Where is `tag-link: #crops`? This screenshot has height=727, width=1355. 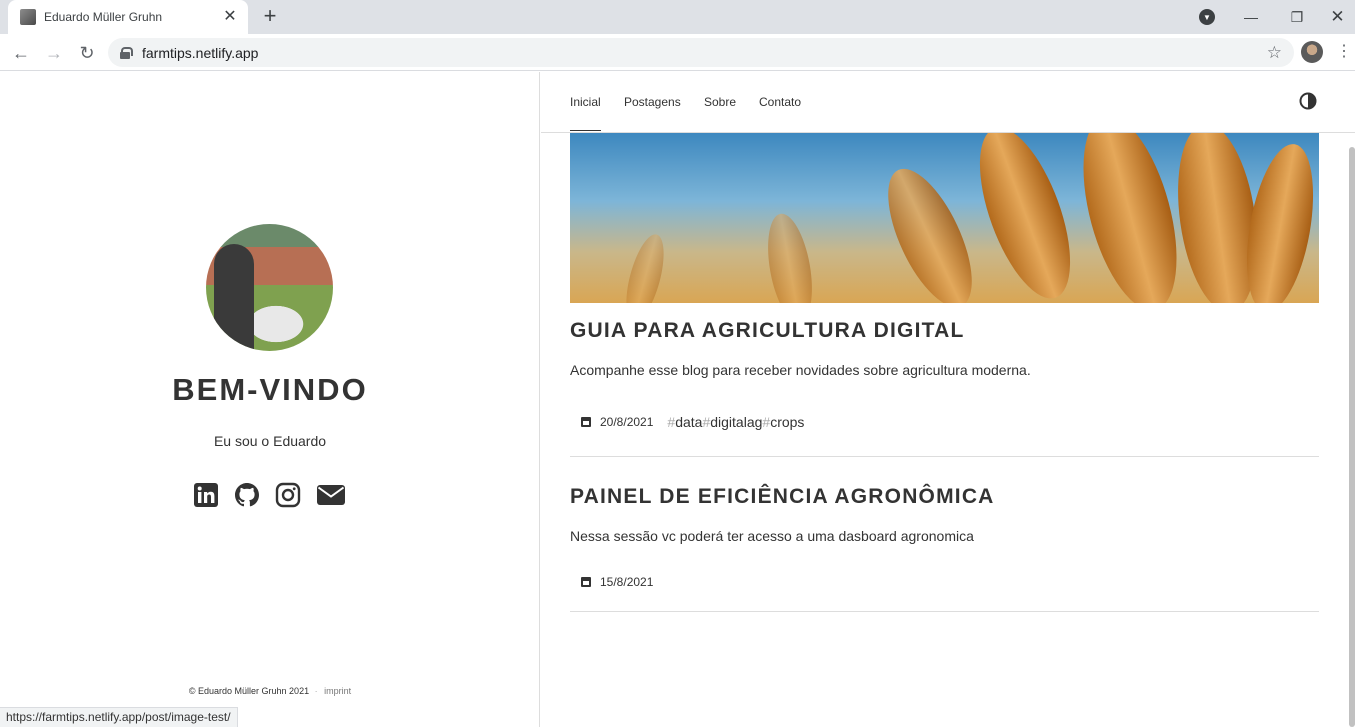
tag-link: #crops is located at coordinates (783, 422).